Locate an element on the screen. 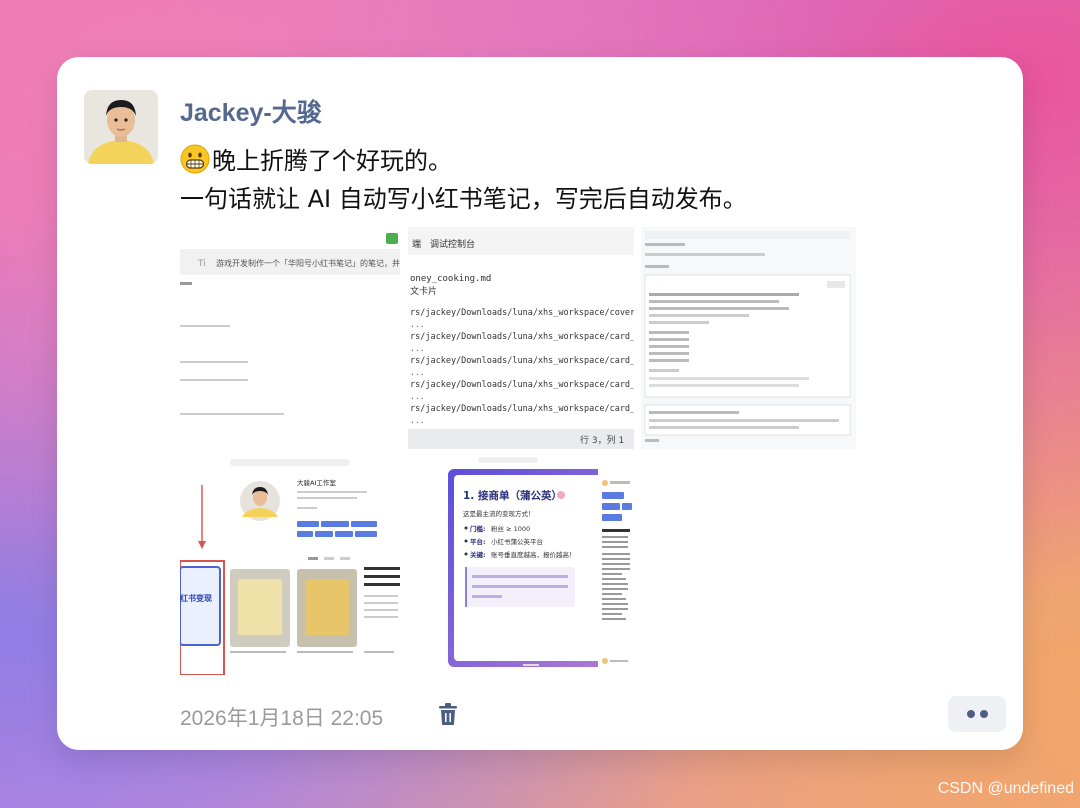  card-title: 红书变现 is located at coordinates (196, 598).